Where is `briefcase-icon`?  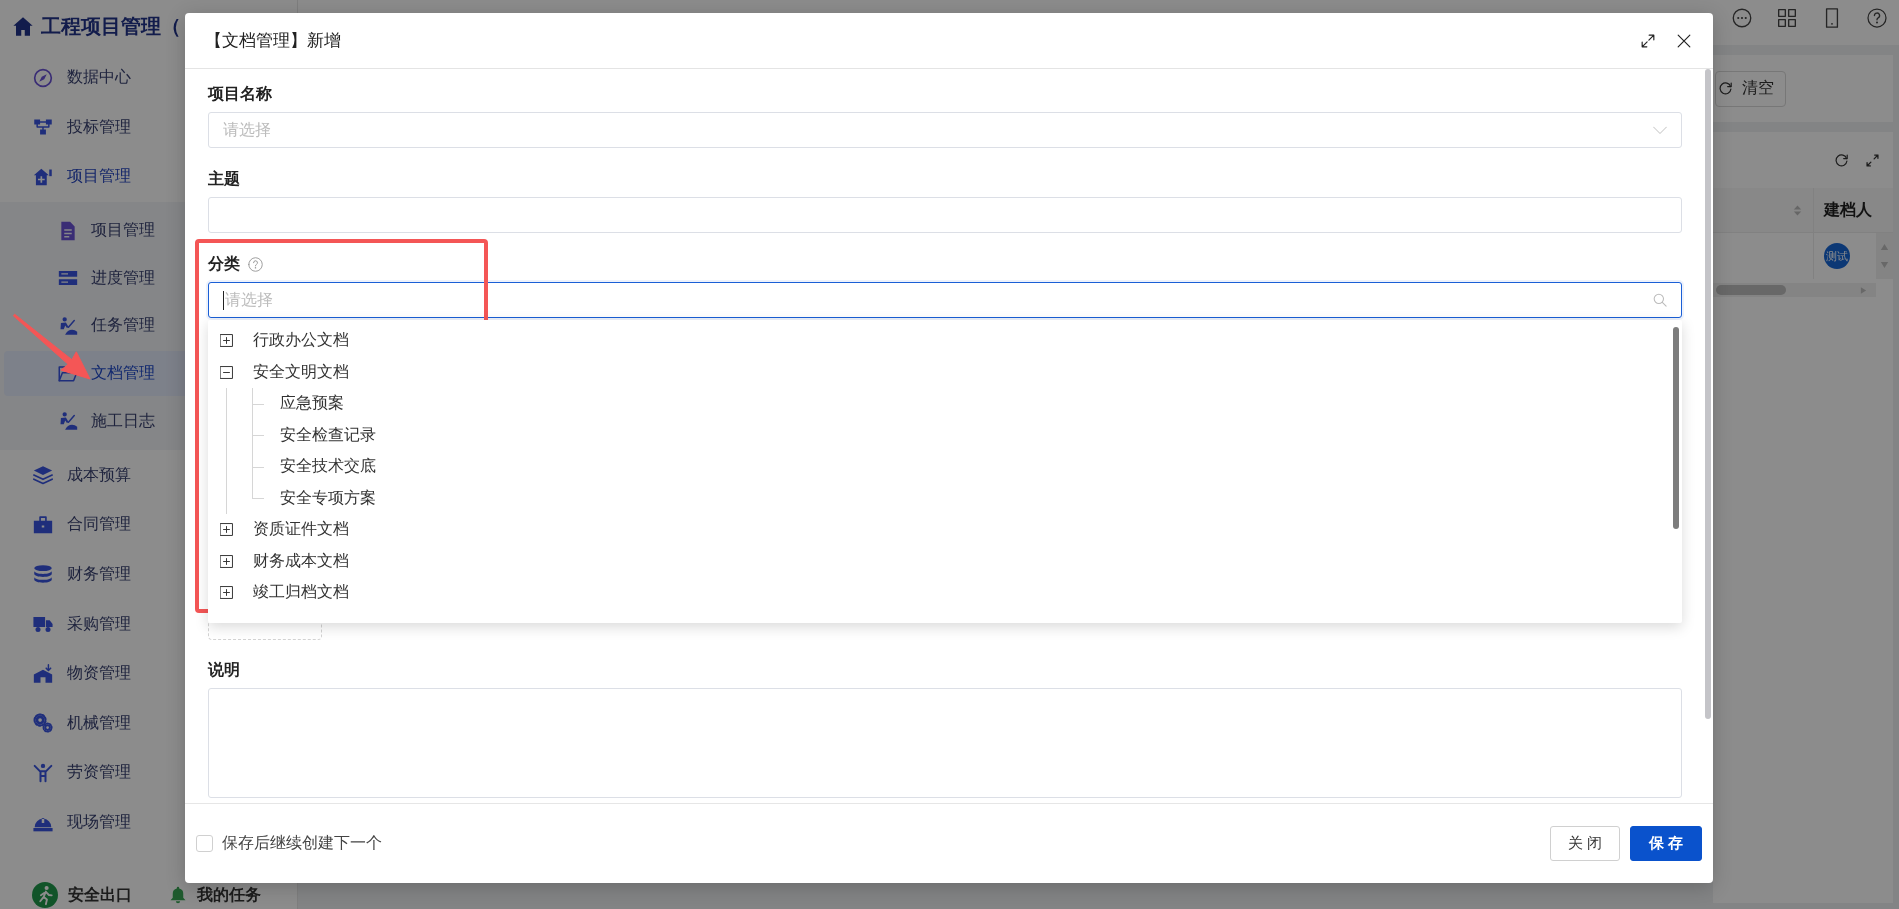
briefcase-icon is located at coordinates (43, 524).